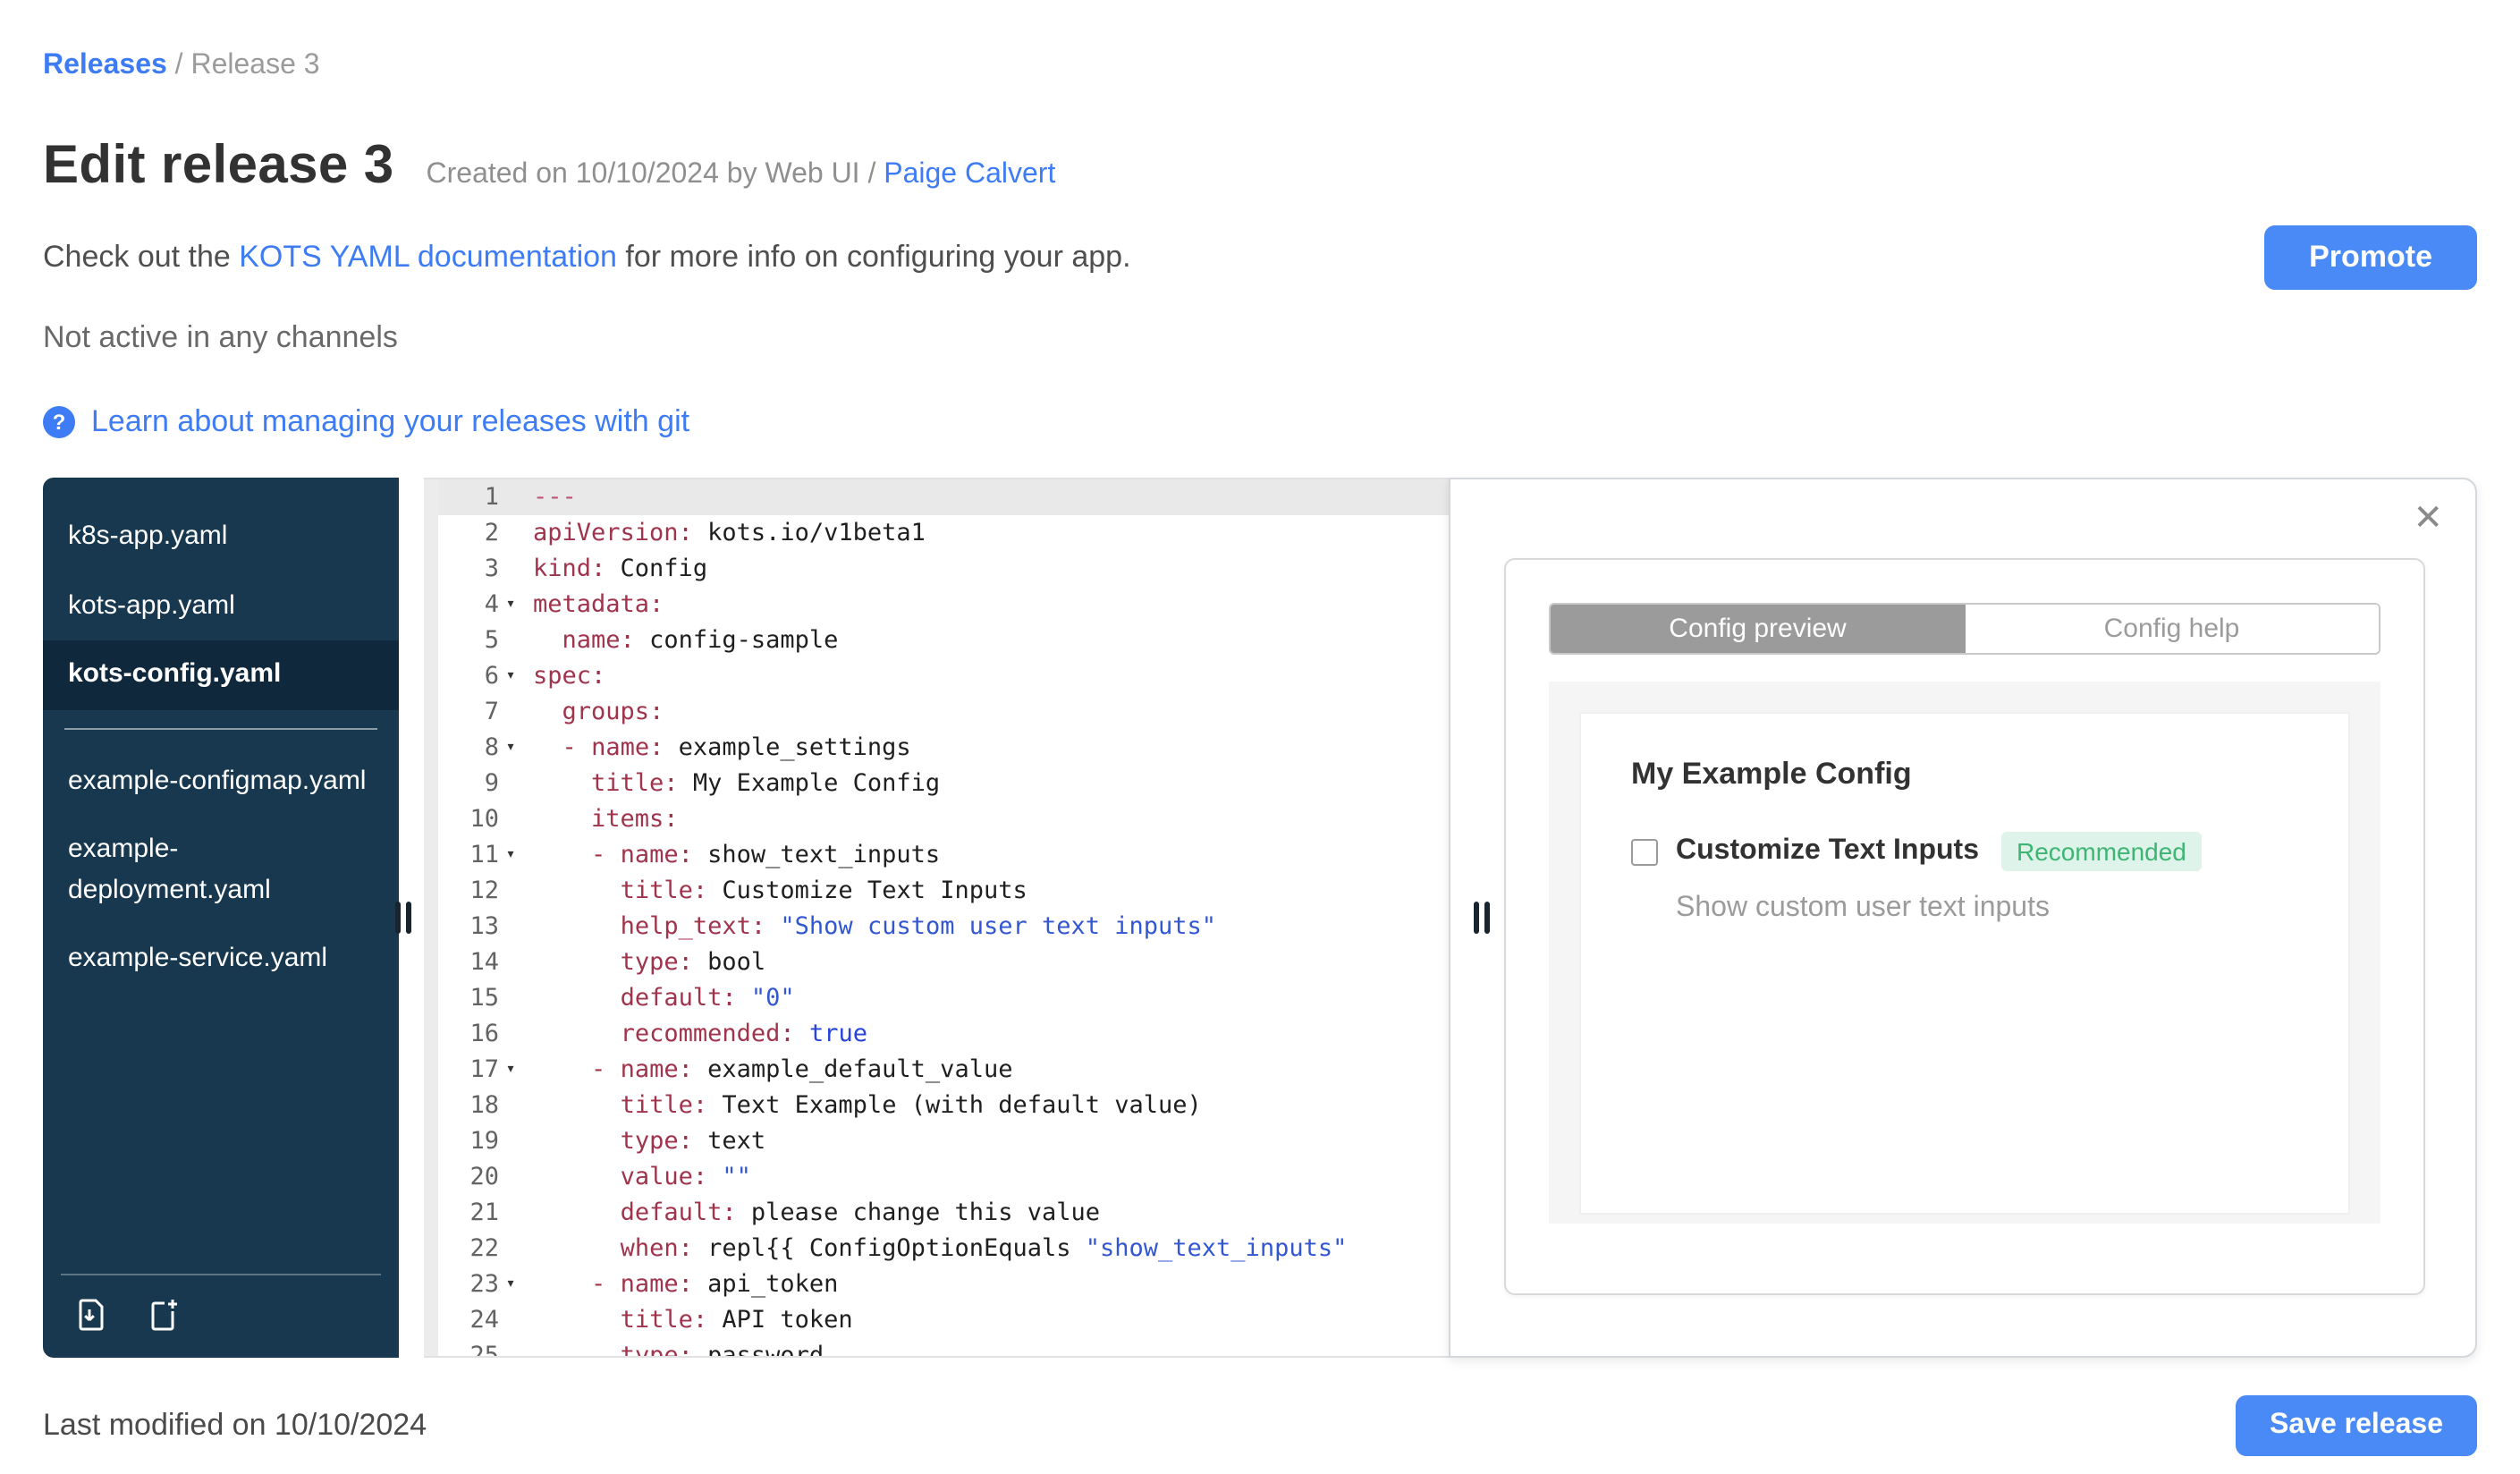  What do you see at coordinates (221, 537) in the screenshot?
I see `file-item: k8s-app.yaml` at bounding box center [221, 537].